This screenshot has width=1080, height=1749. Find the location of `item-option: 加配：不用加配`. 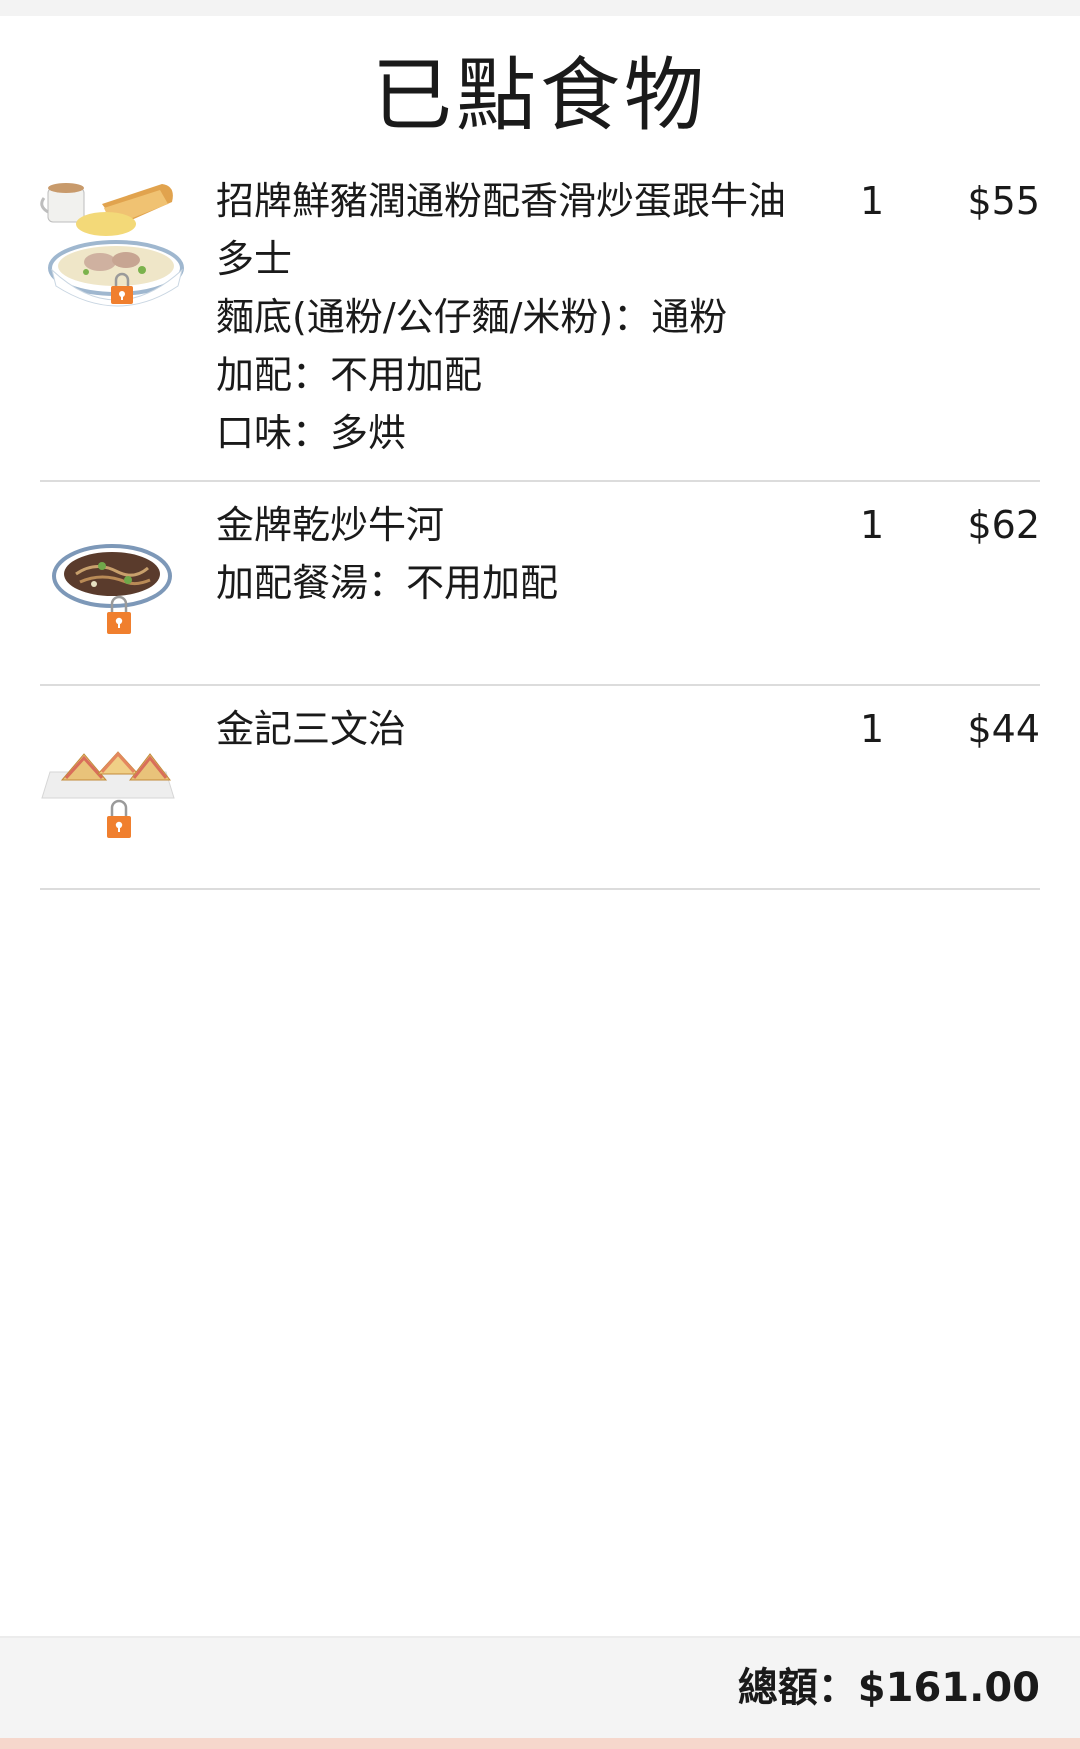

item-option: 加配：不用加配 is located at coordinates (349, 375).